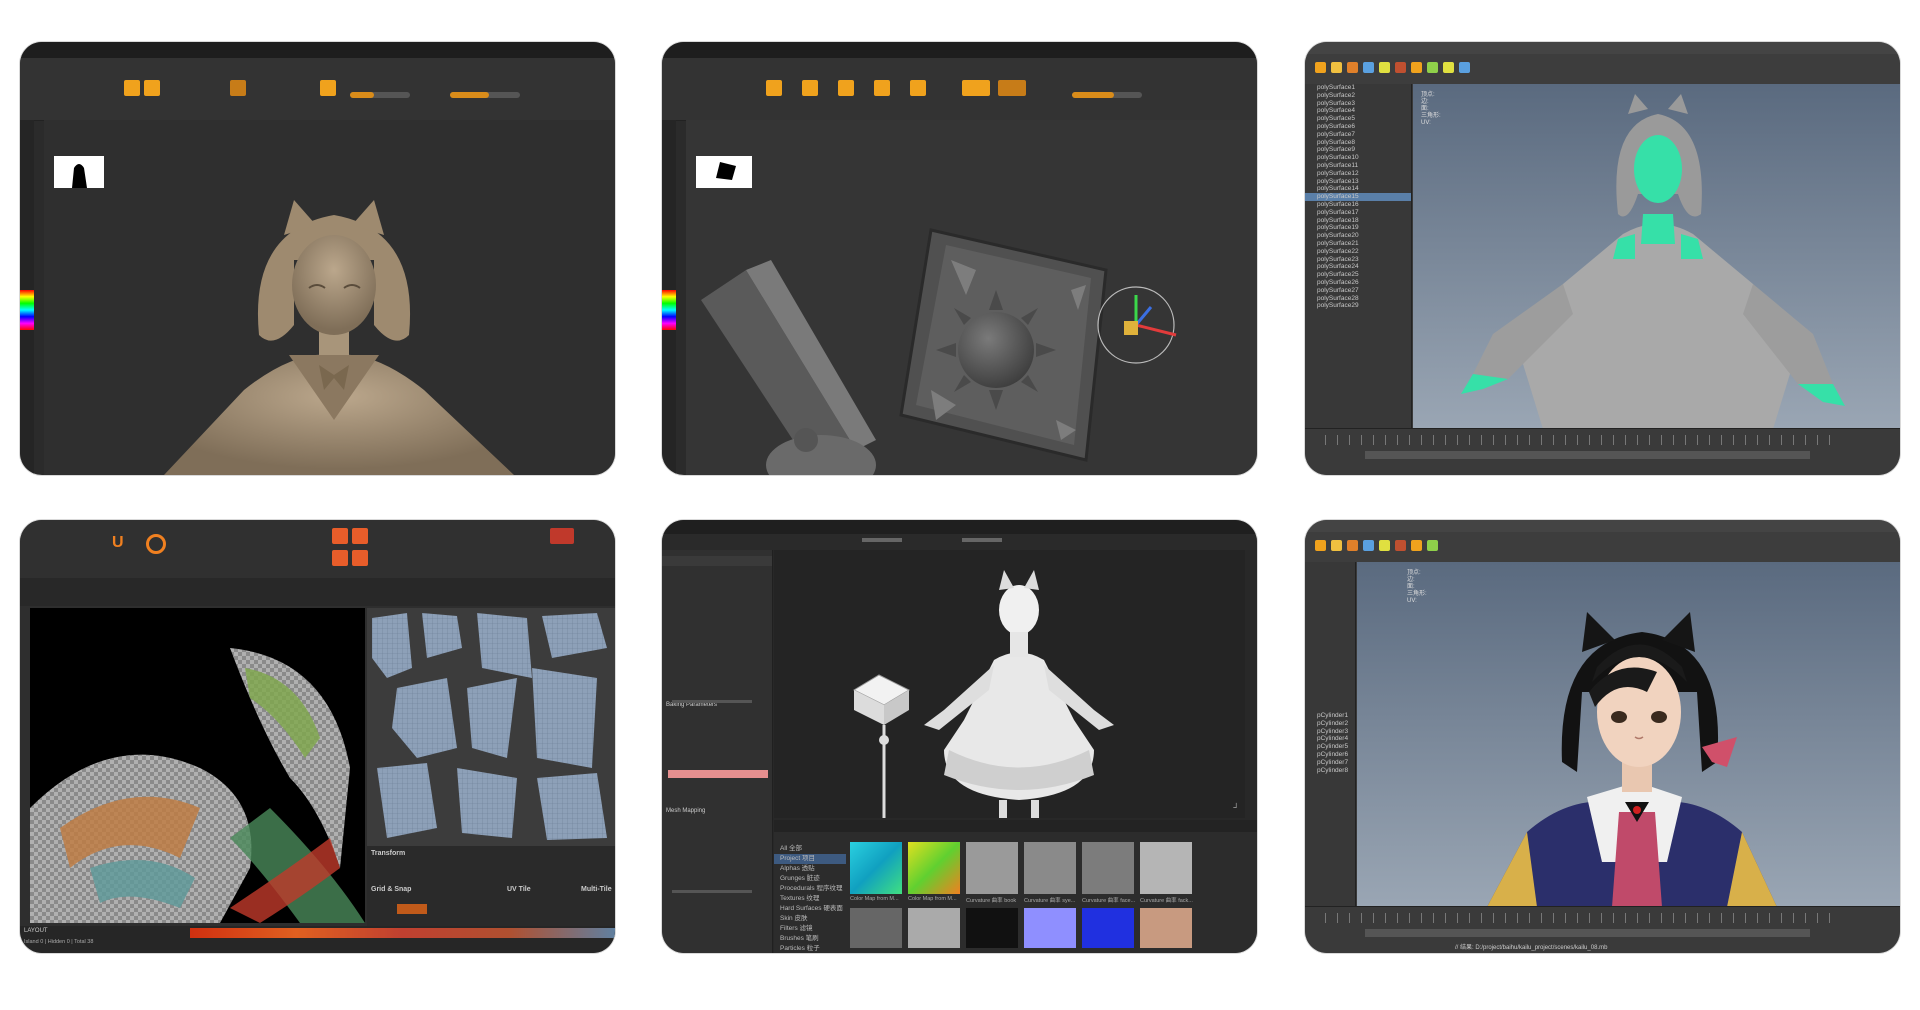  What do you see at coordinates (718, 774) in the screenshot?
I see `color-swatch` at bounding box center [718, 774].